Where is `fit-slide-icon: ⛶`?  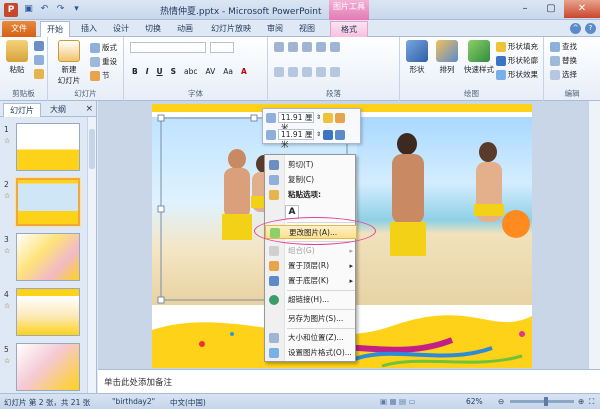 fit-slide-icon: ⛶ is located at coordinates (591, 402).